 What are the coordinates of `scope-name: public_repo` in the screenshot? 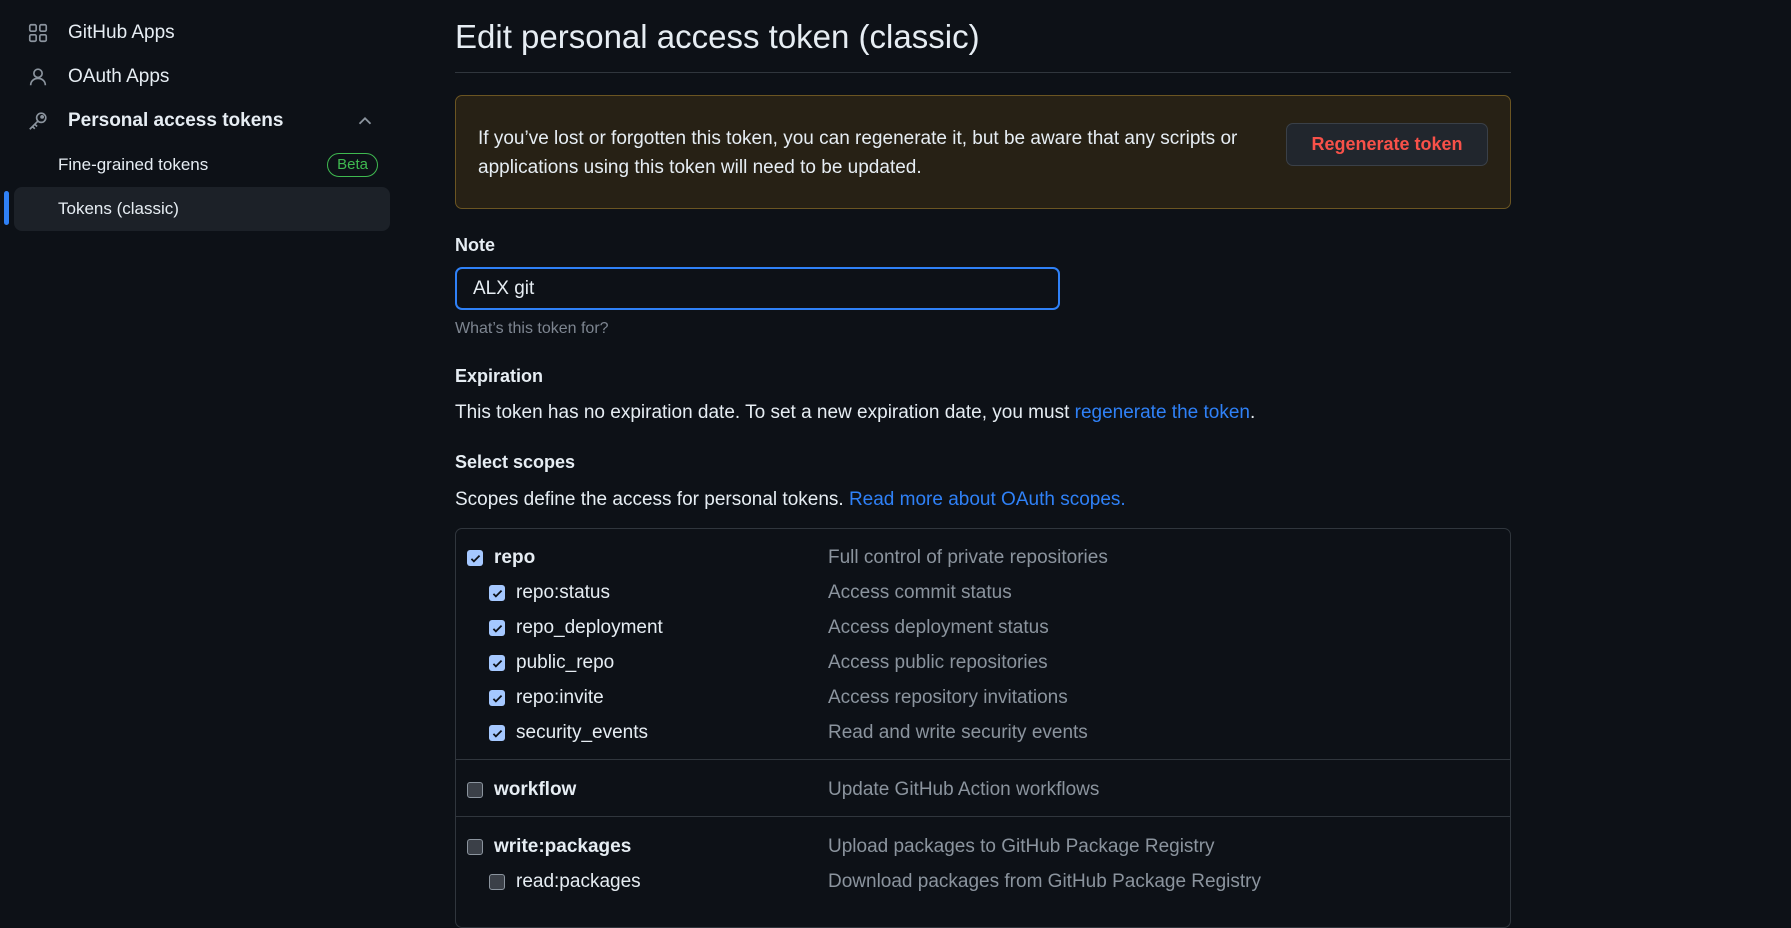 It's located at (565, 662).